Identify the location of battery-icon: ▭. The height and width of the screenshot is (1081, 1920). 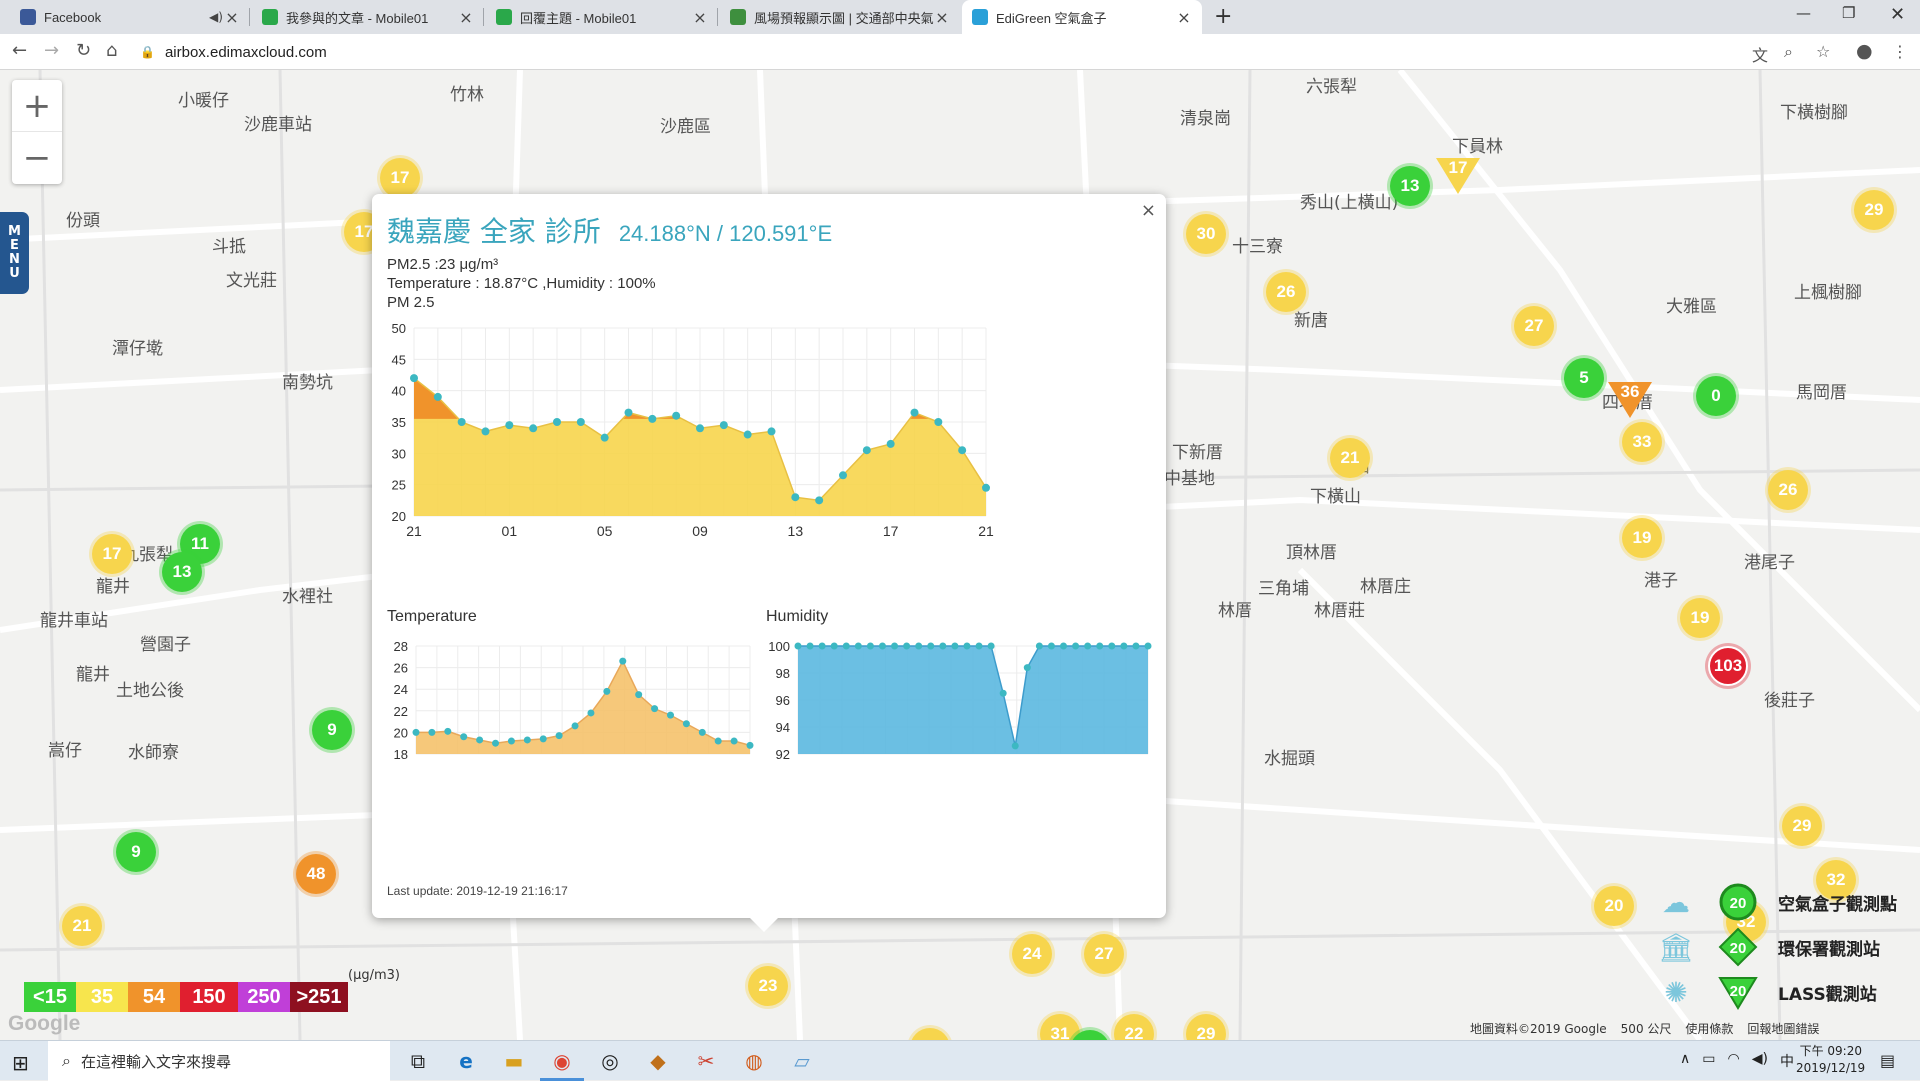
(1708, 1061).